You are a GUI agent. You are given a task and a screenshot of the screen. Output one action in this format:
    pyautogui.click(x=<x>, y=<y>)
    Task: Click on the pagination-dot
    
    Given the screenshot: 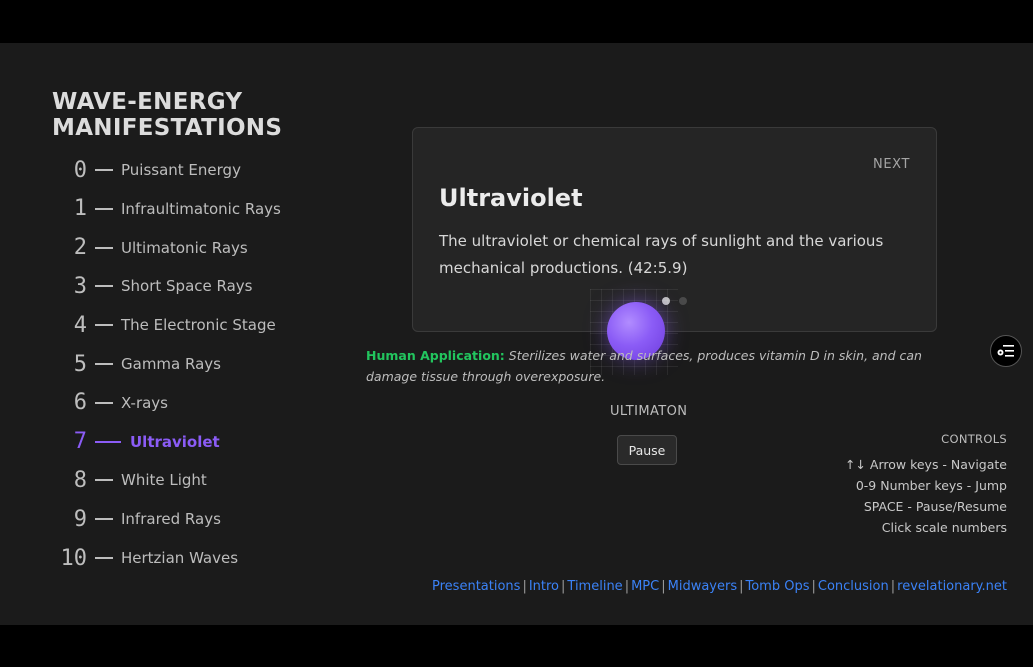 What is the action you would take?
    pyautogui.click(x=683, y=301)
    